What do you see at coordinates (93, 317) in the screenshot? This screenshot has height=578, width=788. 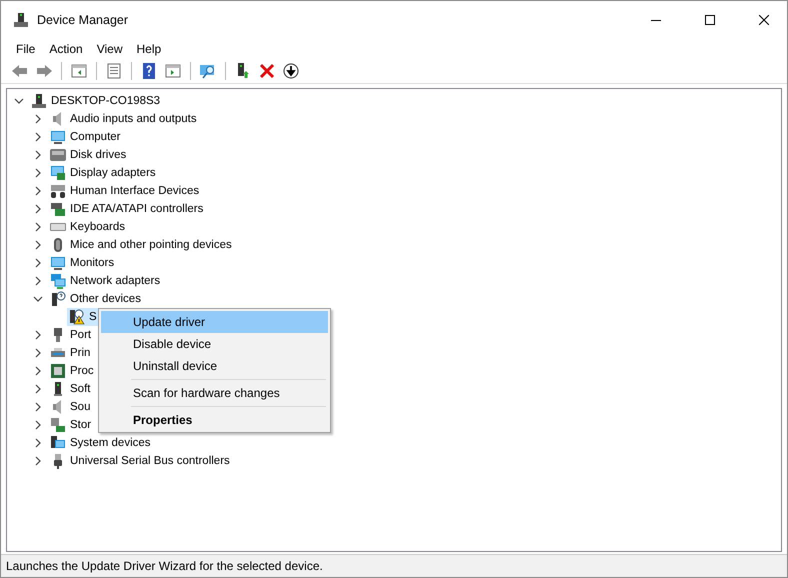 I see `tree-item: S` at bounding box center [93, 317].